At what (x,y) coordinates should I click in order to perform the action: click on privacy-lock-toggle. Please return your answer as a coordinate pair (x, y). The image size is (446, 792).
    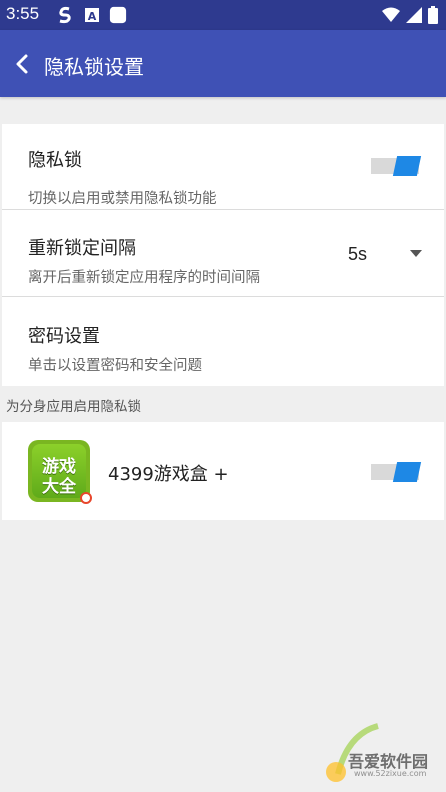
    Looking at the image, I should click on (396, 165).